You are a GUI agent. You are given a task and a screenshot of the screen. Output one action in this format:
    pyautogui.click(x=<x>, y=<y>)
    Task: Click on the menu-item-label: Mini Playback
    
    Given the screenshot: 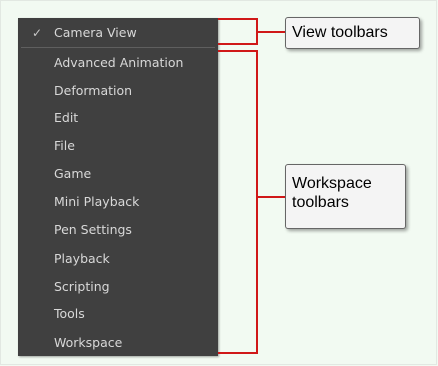 What is the action you would take?
    pyautogui.click(x=97, y=201)
    